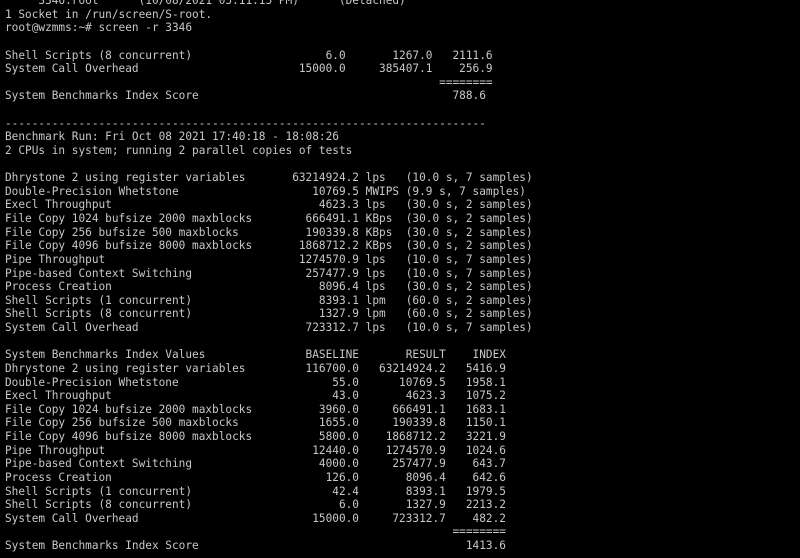  What do you see at coordinates (255, 396) in the screenshot?
I see `terminal-line: Execl Throughput 43.0 4623.3 1075.2` at bounding box center [255, 396].